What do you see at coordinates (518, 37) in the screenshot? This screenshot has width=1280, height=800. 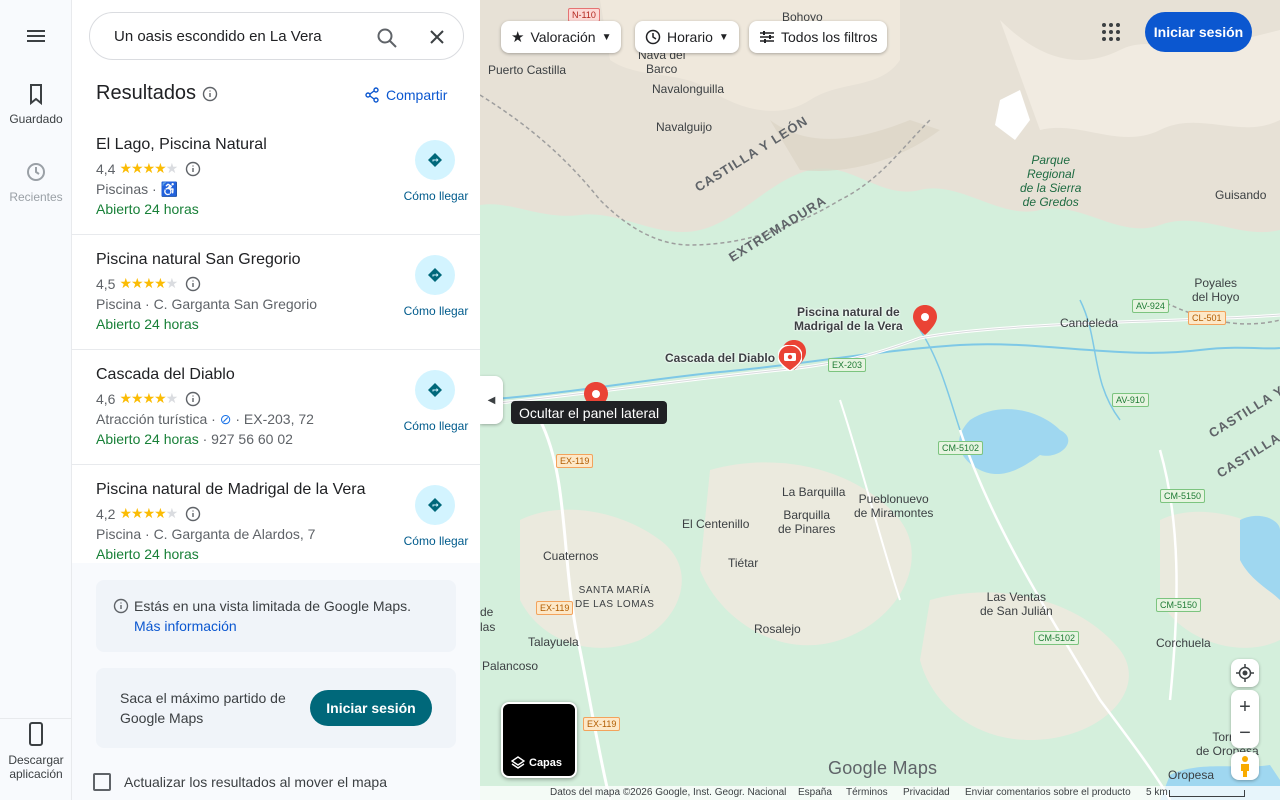 I see `star-icon: ★` at bounding box center [518, 37].